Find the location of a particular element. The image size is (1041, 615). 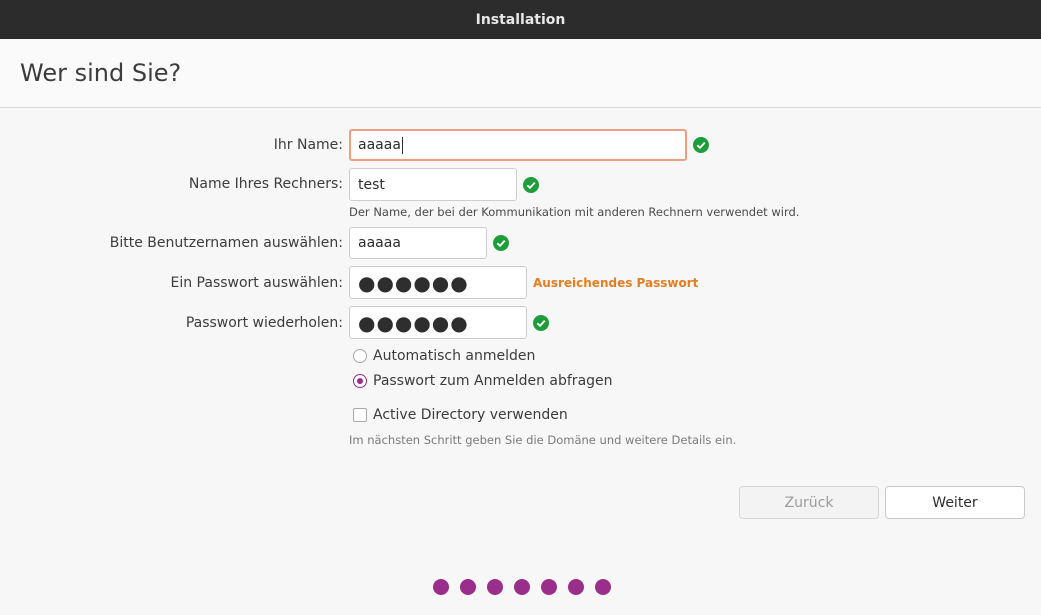

password-repeat-dots: ●●●●●● is located at coordinates (413, 322).